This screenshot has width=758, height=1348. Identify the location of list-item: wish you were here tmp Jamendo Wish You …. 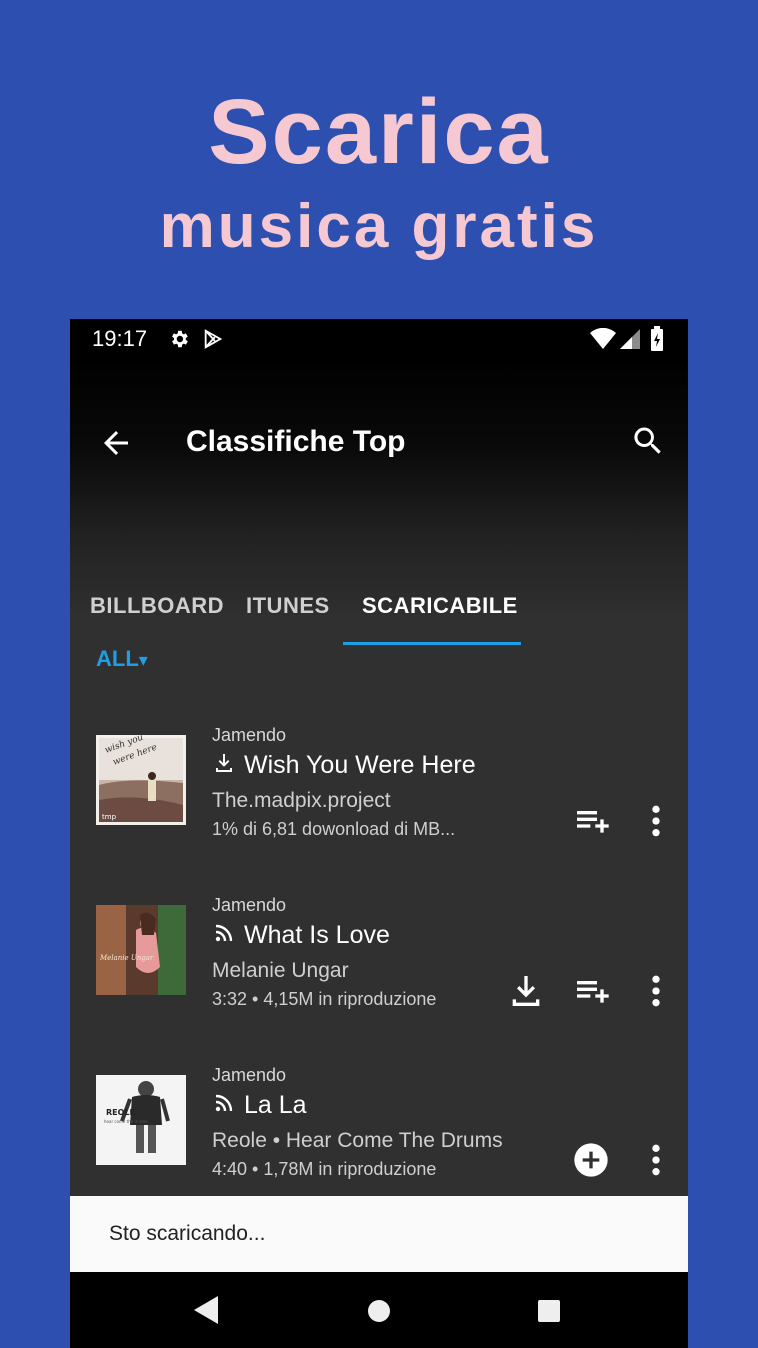
(379, 815).